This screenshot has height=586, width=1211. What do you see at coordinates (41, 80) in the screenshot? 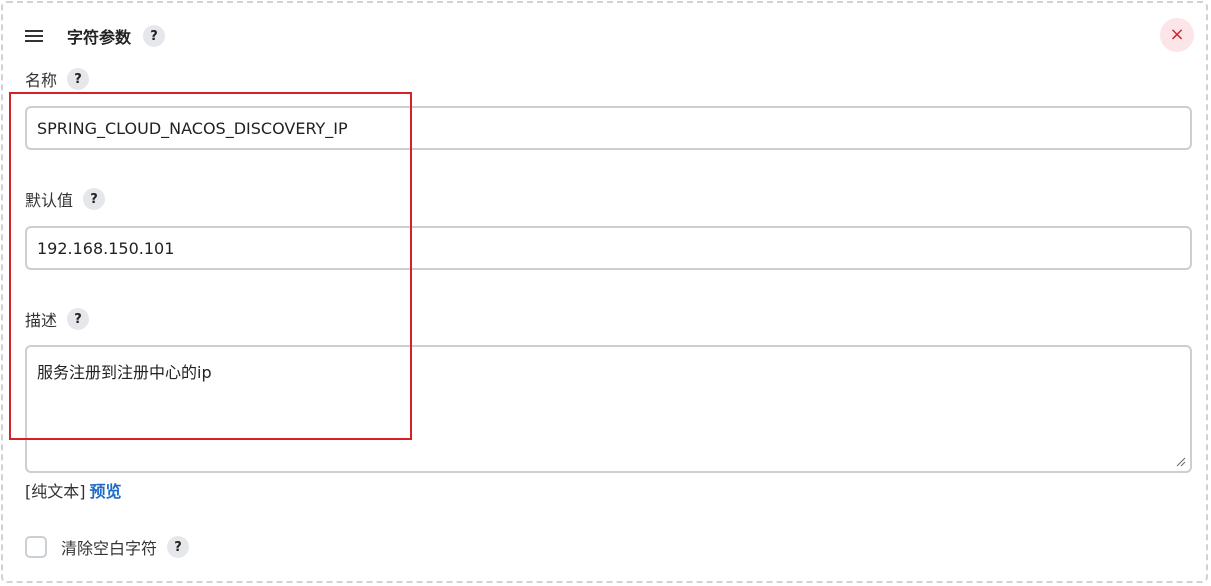
I see `name-label: 名称` at bounding box center [41, 80].